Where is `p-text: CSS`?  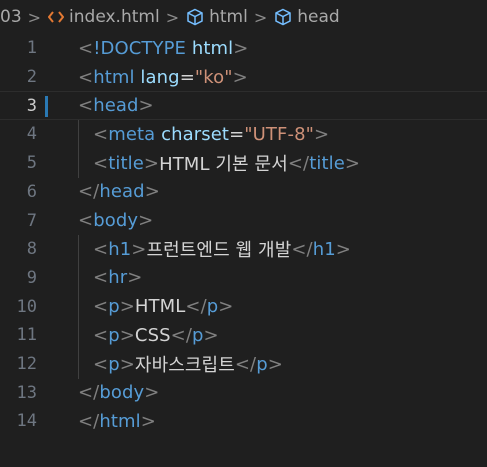 p-text: CSS is located at coordinates (152, 335).